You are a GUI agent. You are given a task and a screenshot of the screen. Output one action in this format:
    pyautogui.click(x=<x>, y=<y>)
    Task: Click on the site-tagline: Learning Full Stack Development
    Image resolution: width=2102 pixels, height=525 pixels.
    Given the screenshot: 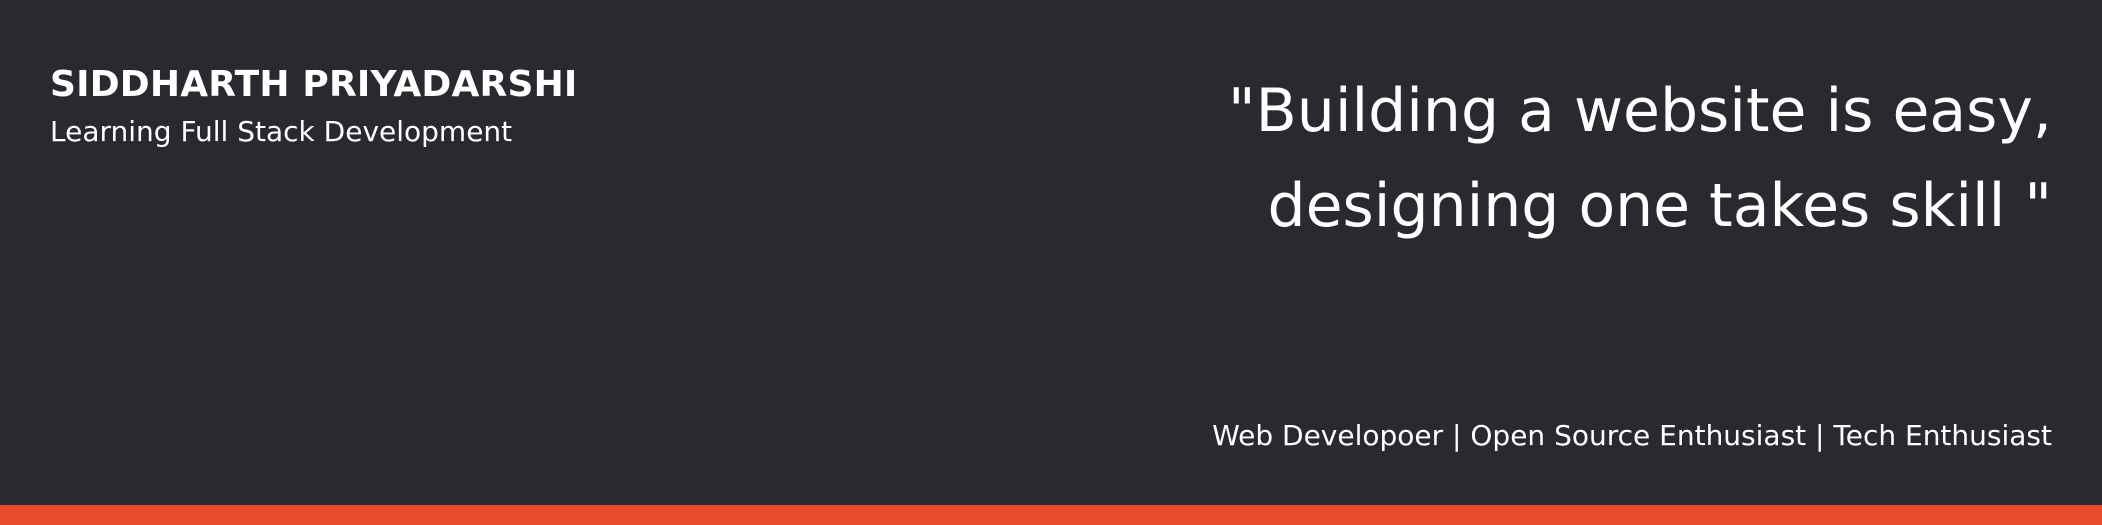 What is the action you would take?
    pyautogui.click(x=281, y=131)
    